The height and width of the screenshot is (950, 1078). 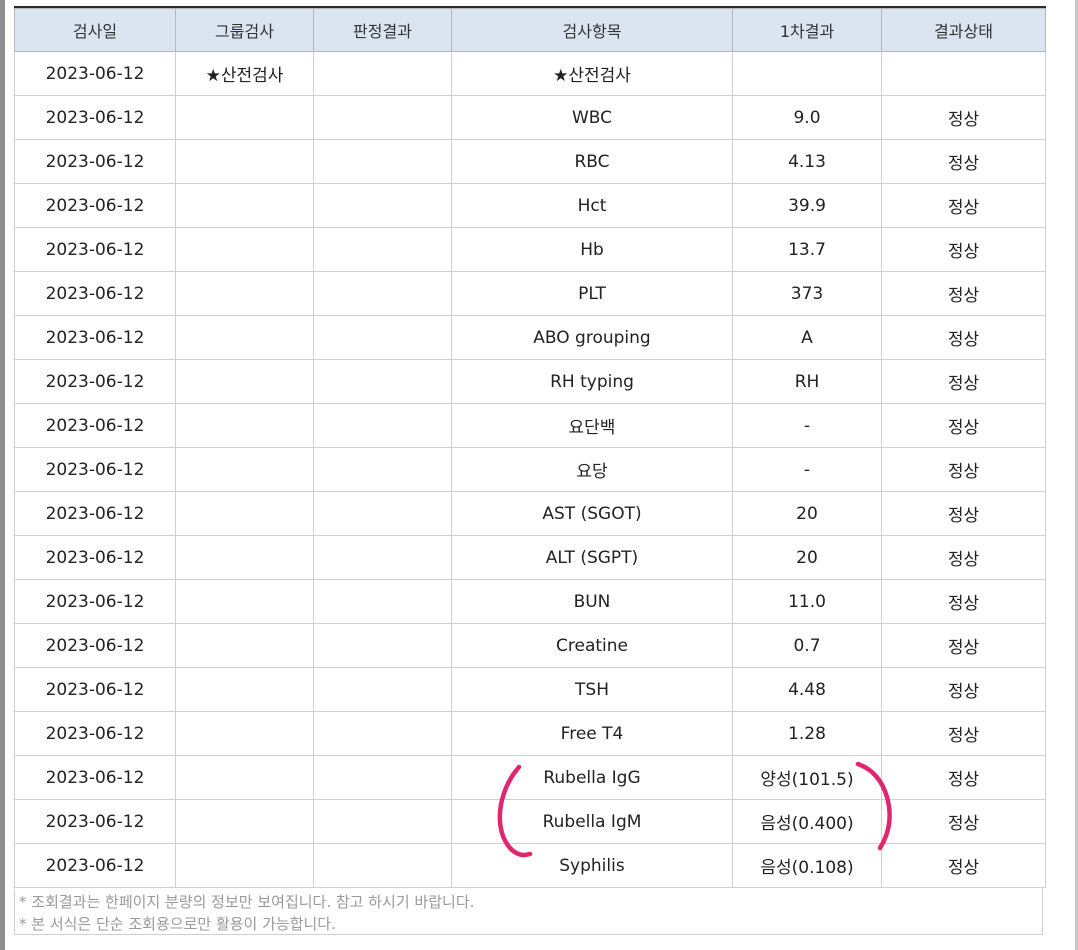 I want to click on cell-test-item: RBC, so click(x=592, y=161).